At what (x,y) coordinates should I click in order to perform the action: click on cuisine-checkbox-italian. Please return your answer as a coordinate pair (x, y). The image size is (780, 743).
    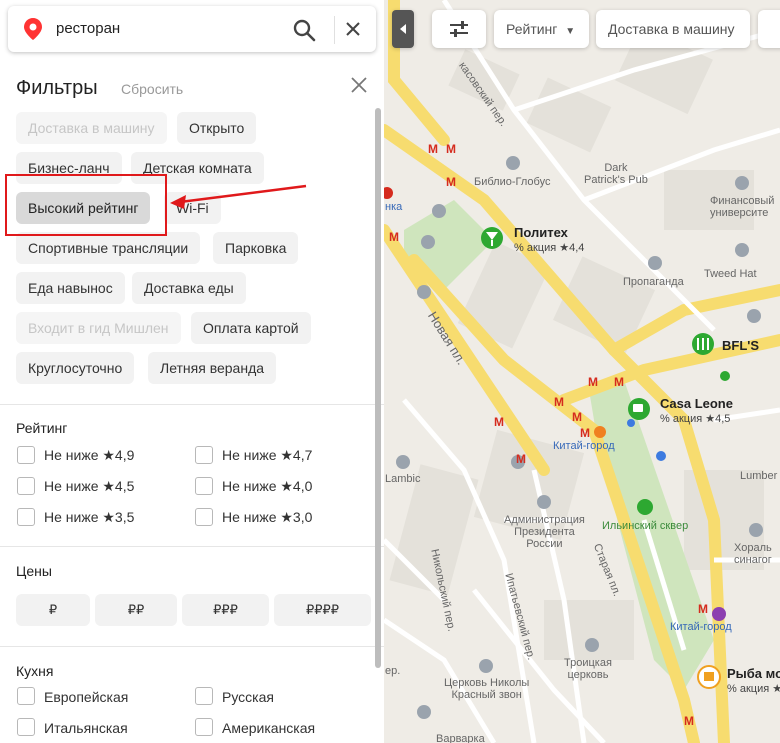
    Looking at the image, I should click on (26, 727).